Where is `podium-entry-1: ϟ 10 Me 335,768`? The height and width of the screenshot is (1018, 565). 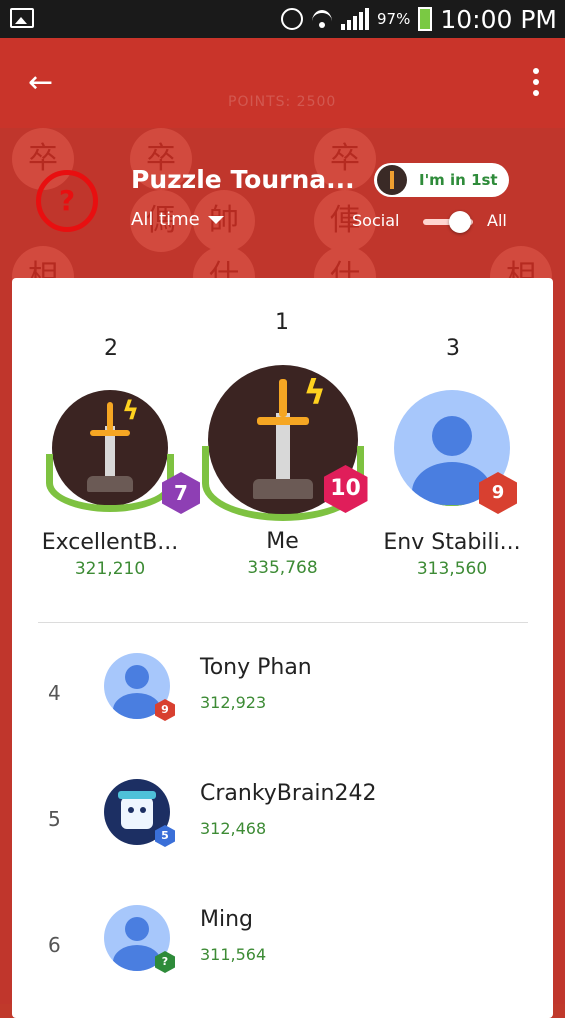
podium-entry-1: ϟ 10 Me 335,768 is located at coordinates (284, 471).